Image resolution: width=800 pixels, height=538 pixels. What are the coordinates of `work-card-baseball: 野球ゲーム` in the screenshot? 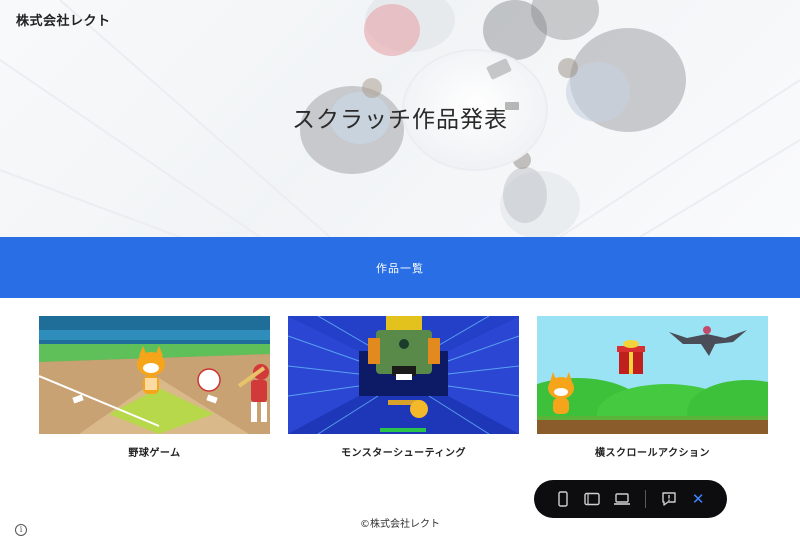 It's located at (154, 387).